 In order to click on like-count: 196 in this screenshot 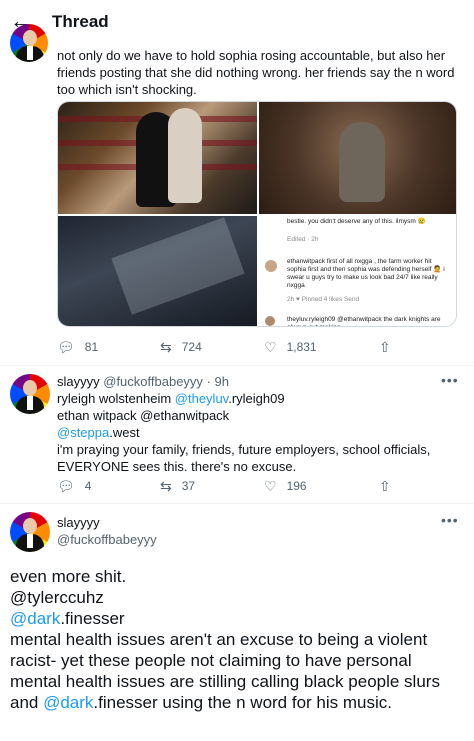, I will do `click(296, 486)`.